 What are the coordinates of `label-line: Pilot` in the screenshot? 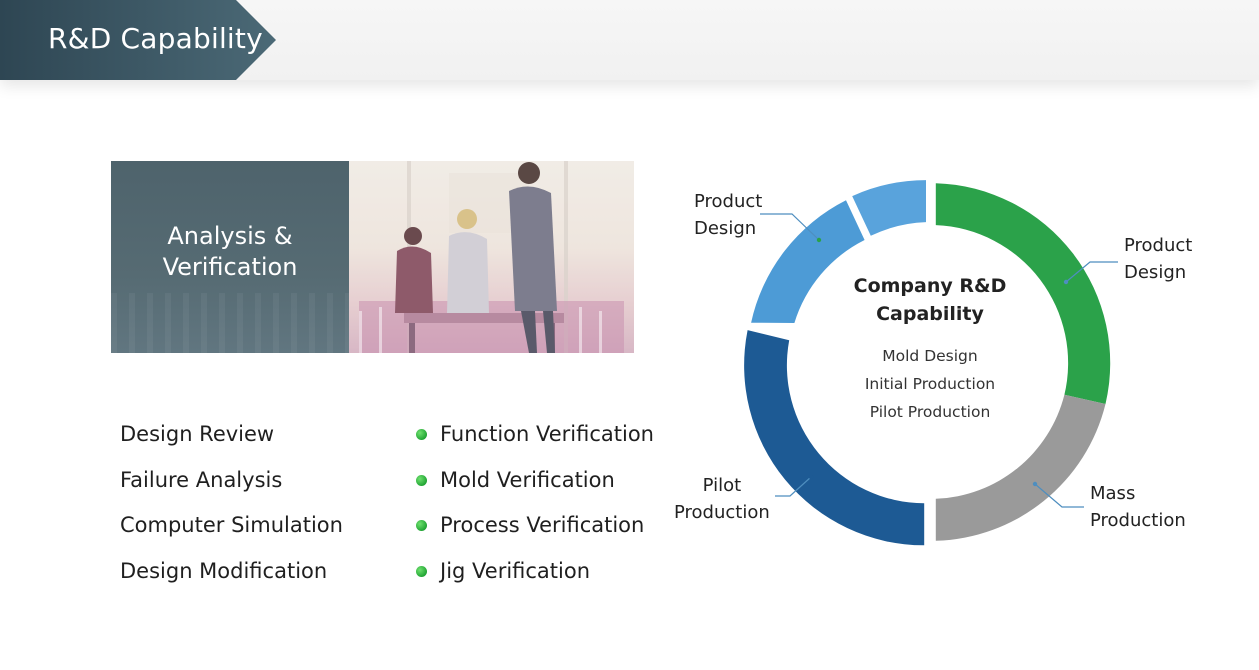 It's located at (722, 485).